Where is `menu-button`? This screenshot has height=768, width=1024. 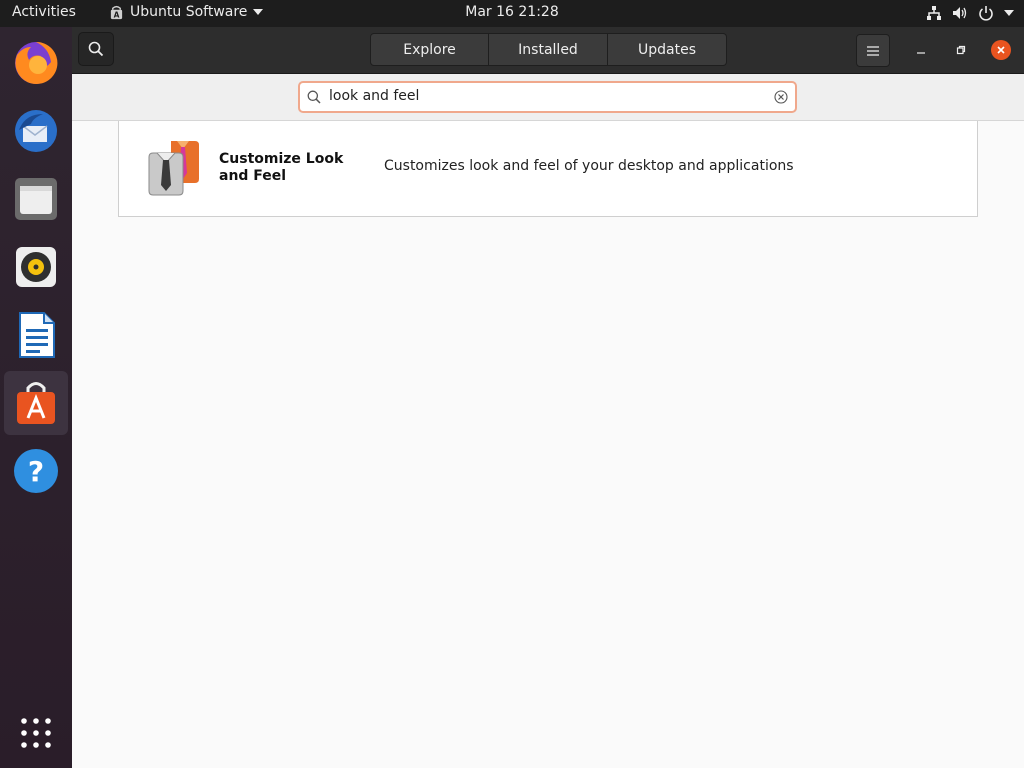
menu-button is located at coordinates (873, 50).